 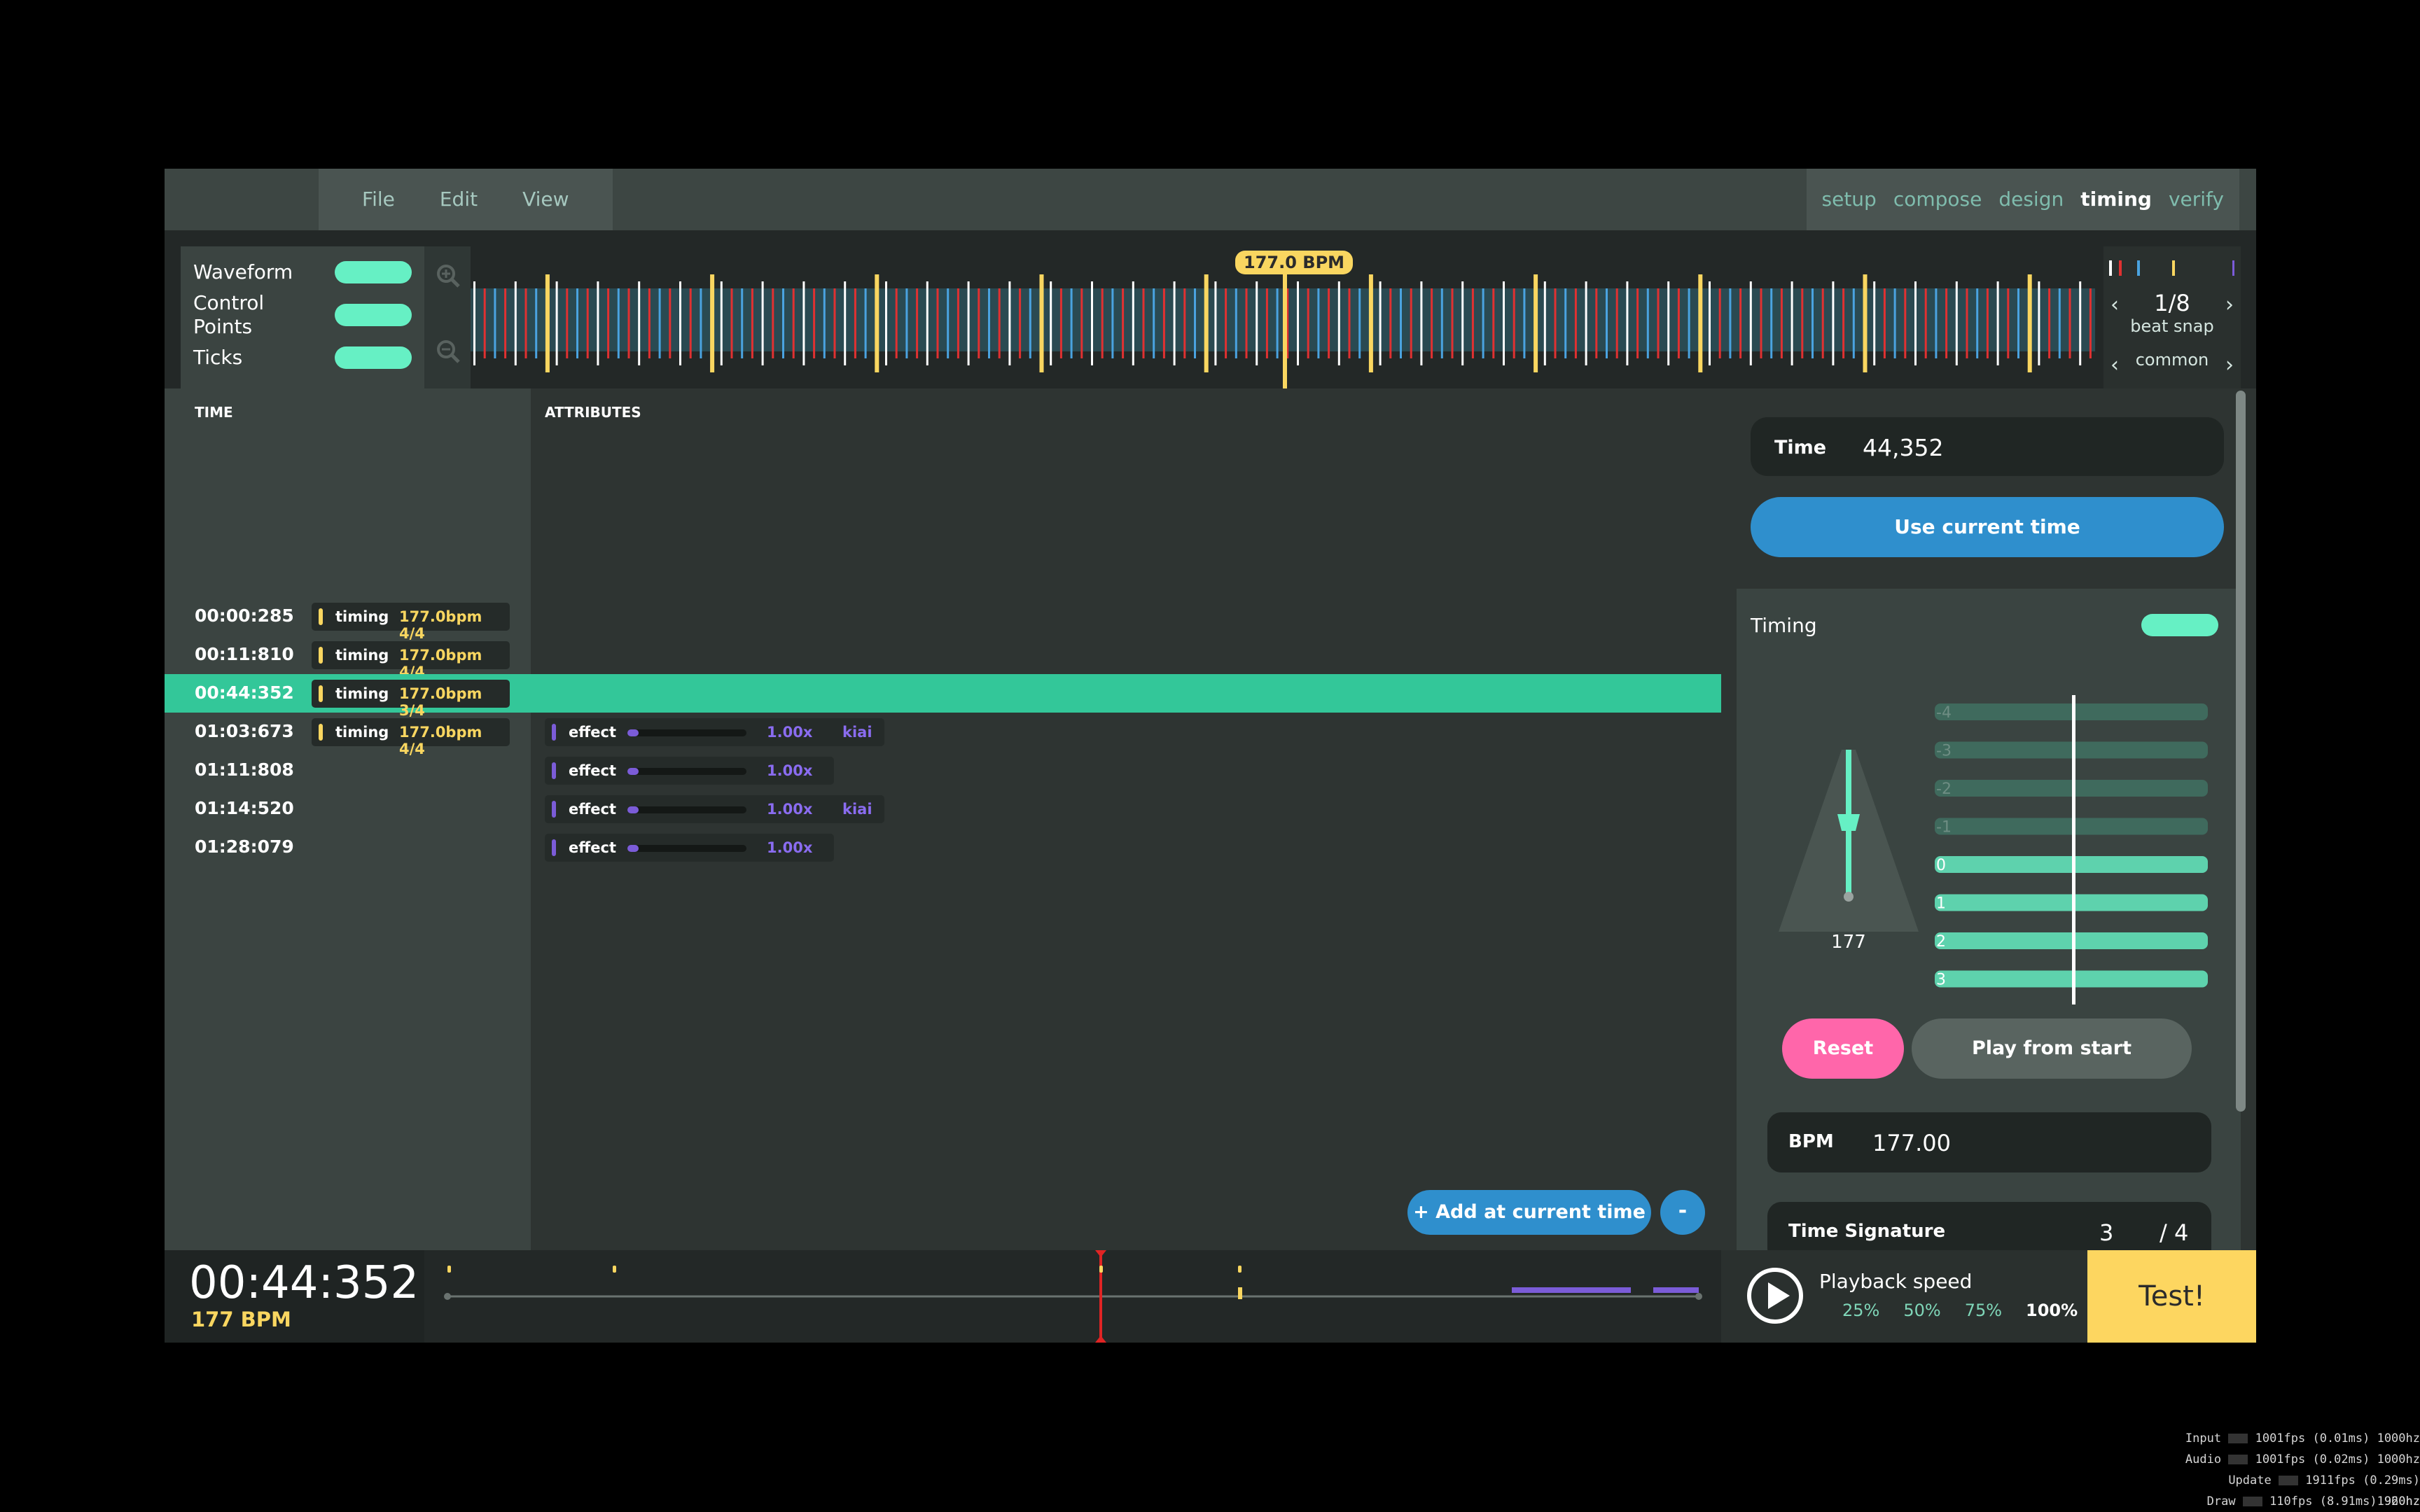 What do you see at coordinates (1921, 1310) in the screenshot?
I see `speed-50: 50%` at bounding box center [1921, 1310].